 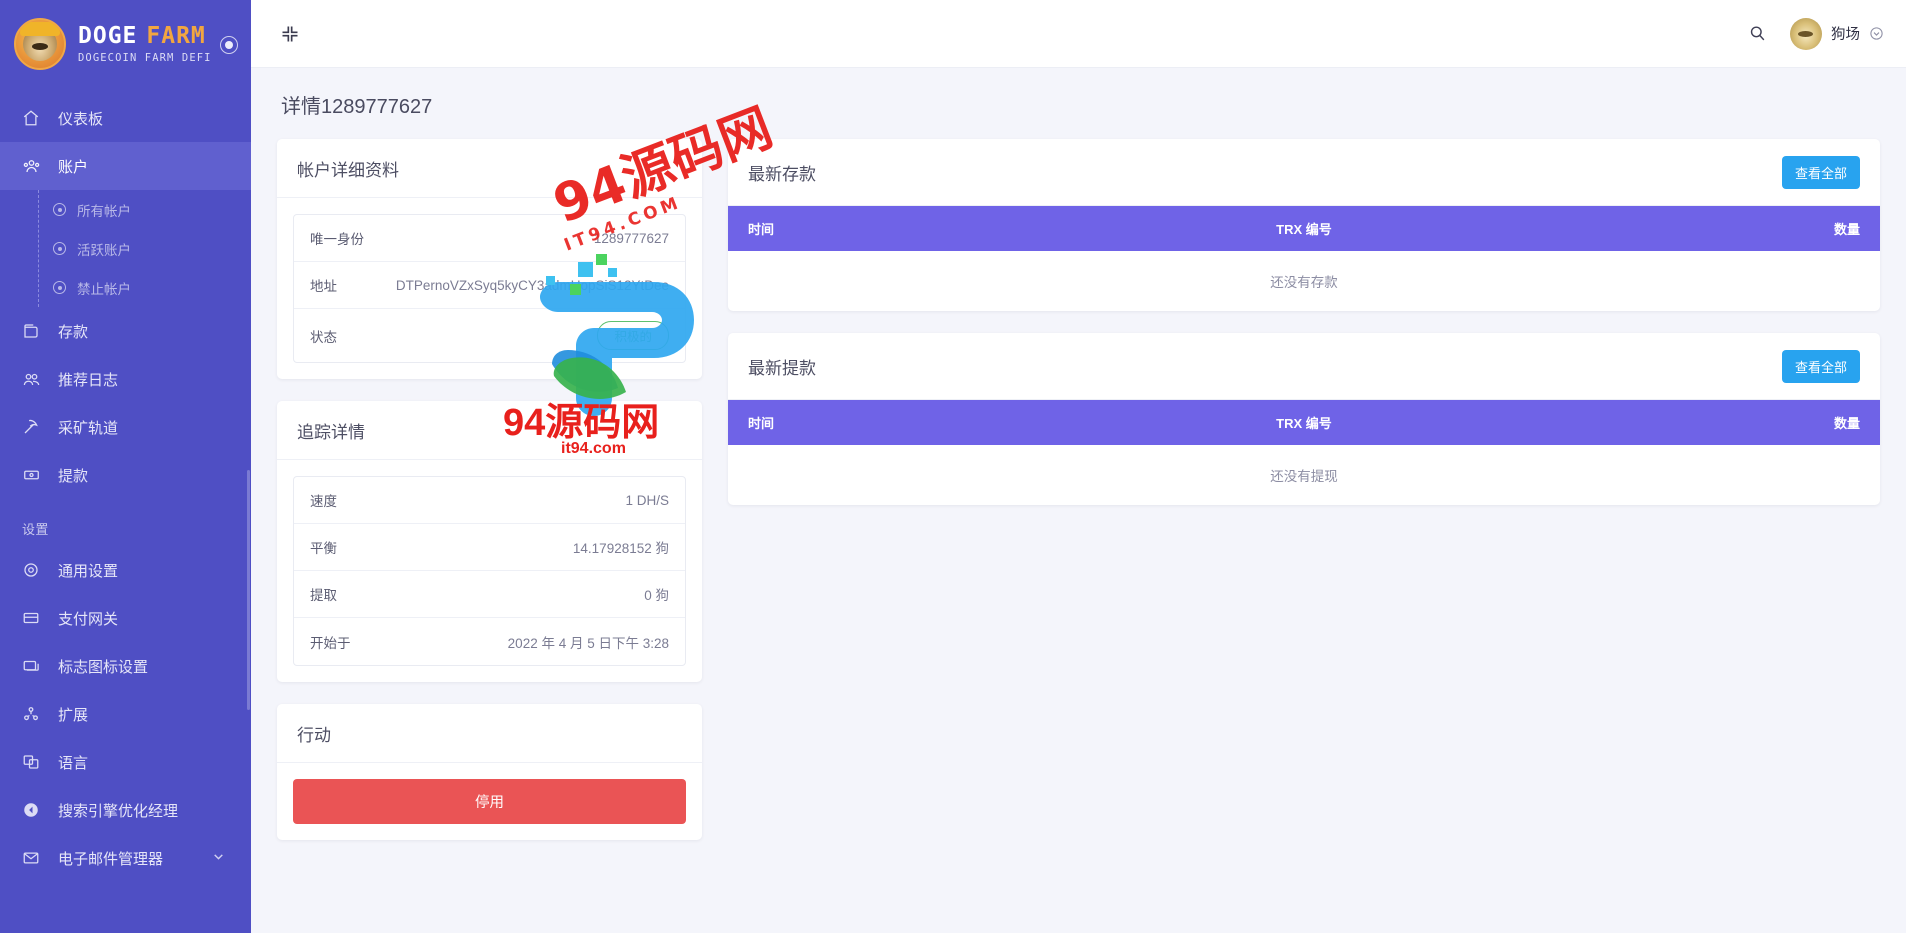 What do you see at coordinates (145, 248) in the screenshot?
I see `sidebar-subitem-active-accounts: 活跃账户` at bounding box center [145, 248].